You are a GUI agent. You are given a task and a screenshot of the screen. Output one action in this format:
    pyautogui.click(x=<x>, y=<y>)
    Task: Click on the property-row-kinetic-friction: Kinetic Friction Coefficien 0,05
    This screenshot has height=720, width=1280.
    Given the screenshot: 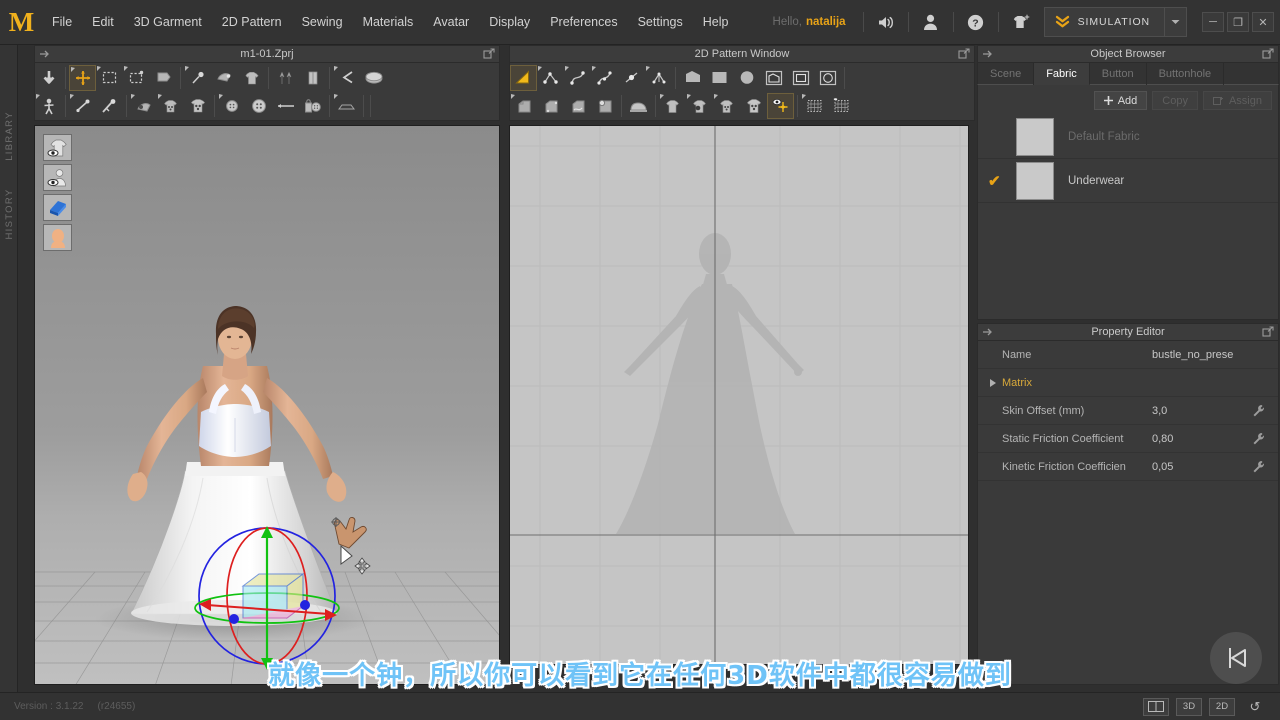 What is the action you would take?
    pyautogui.click(x=1128, y=467)
    